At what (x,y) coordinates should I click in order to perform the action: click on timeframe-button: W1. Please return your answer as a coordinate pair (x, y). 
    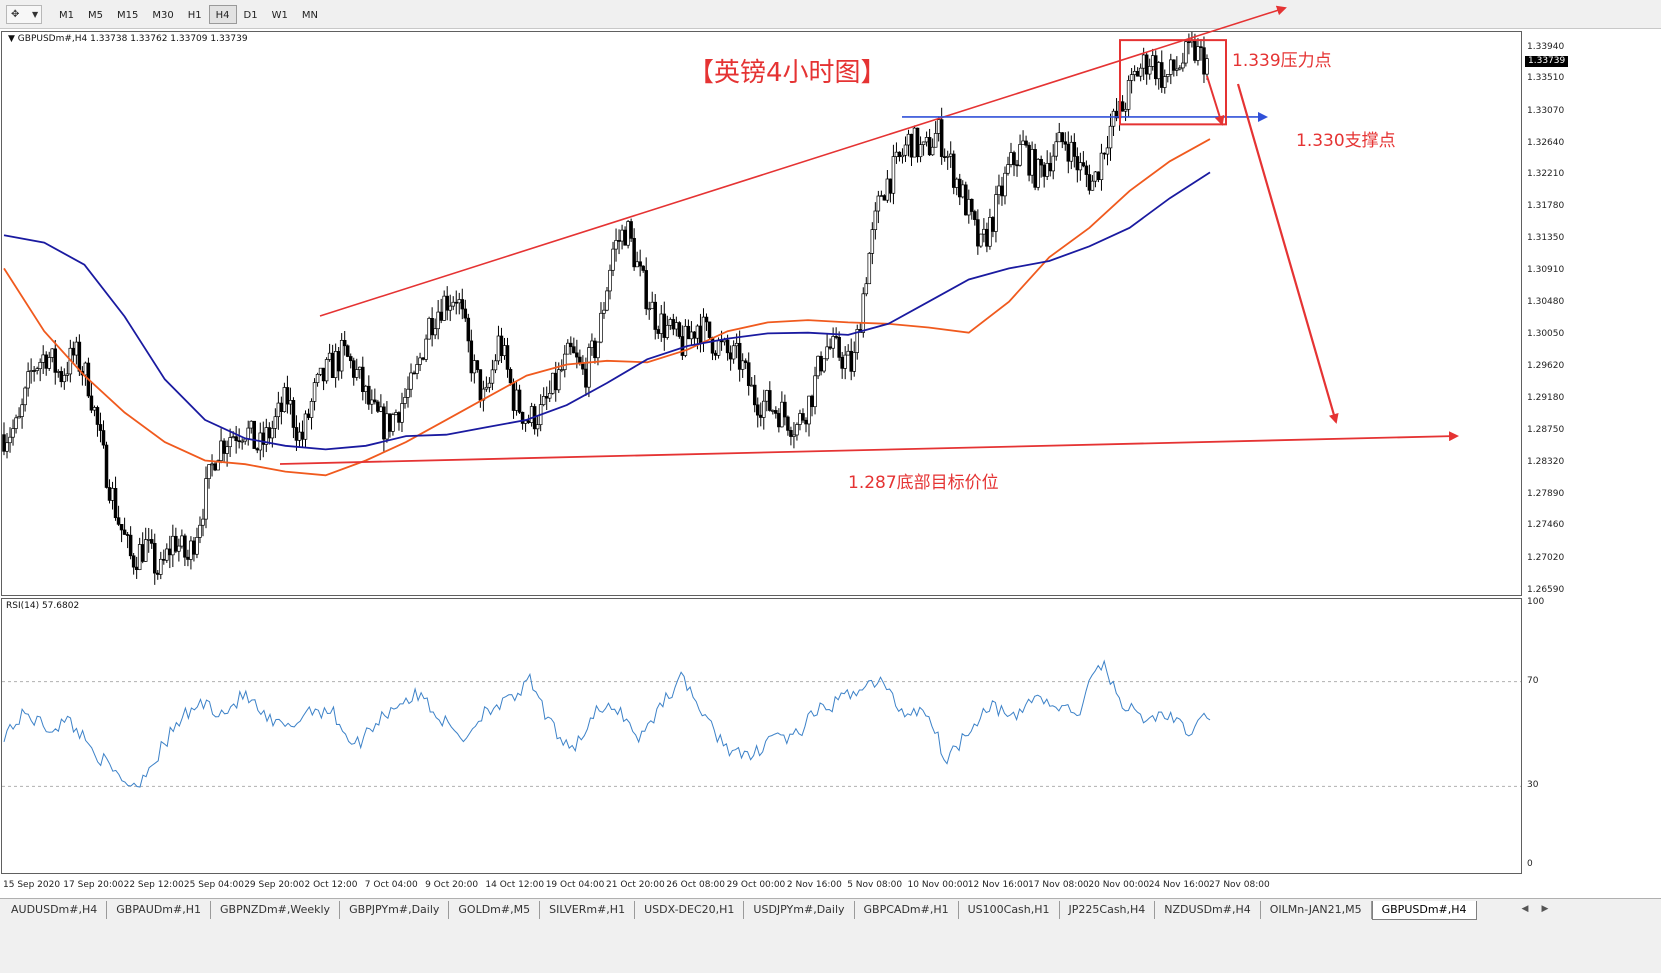
    Looking at the image, I should click on (280, 14).